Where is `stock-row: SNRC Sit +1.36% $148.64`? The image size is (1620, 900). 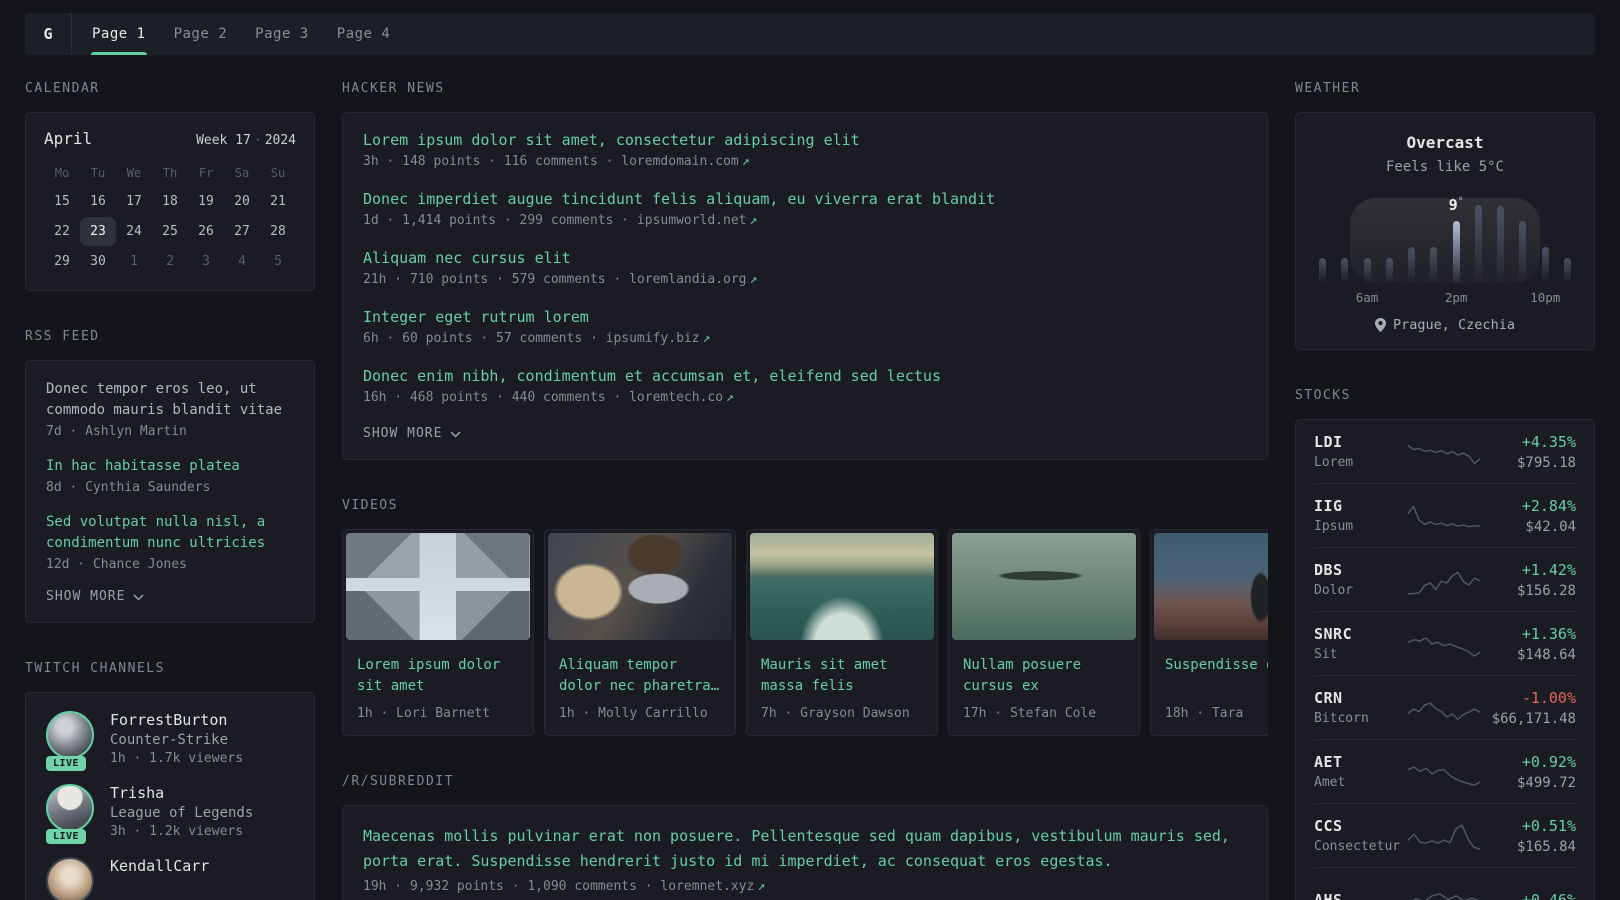 stock-row: SNRC Sit +1.36% $148.64 is located at coordinates (1445, 643).